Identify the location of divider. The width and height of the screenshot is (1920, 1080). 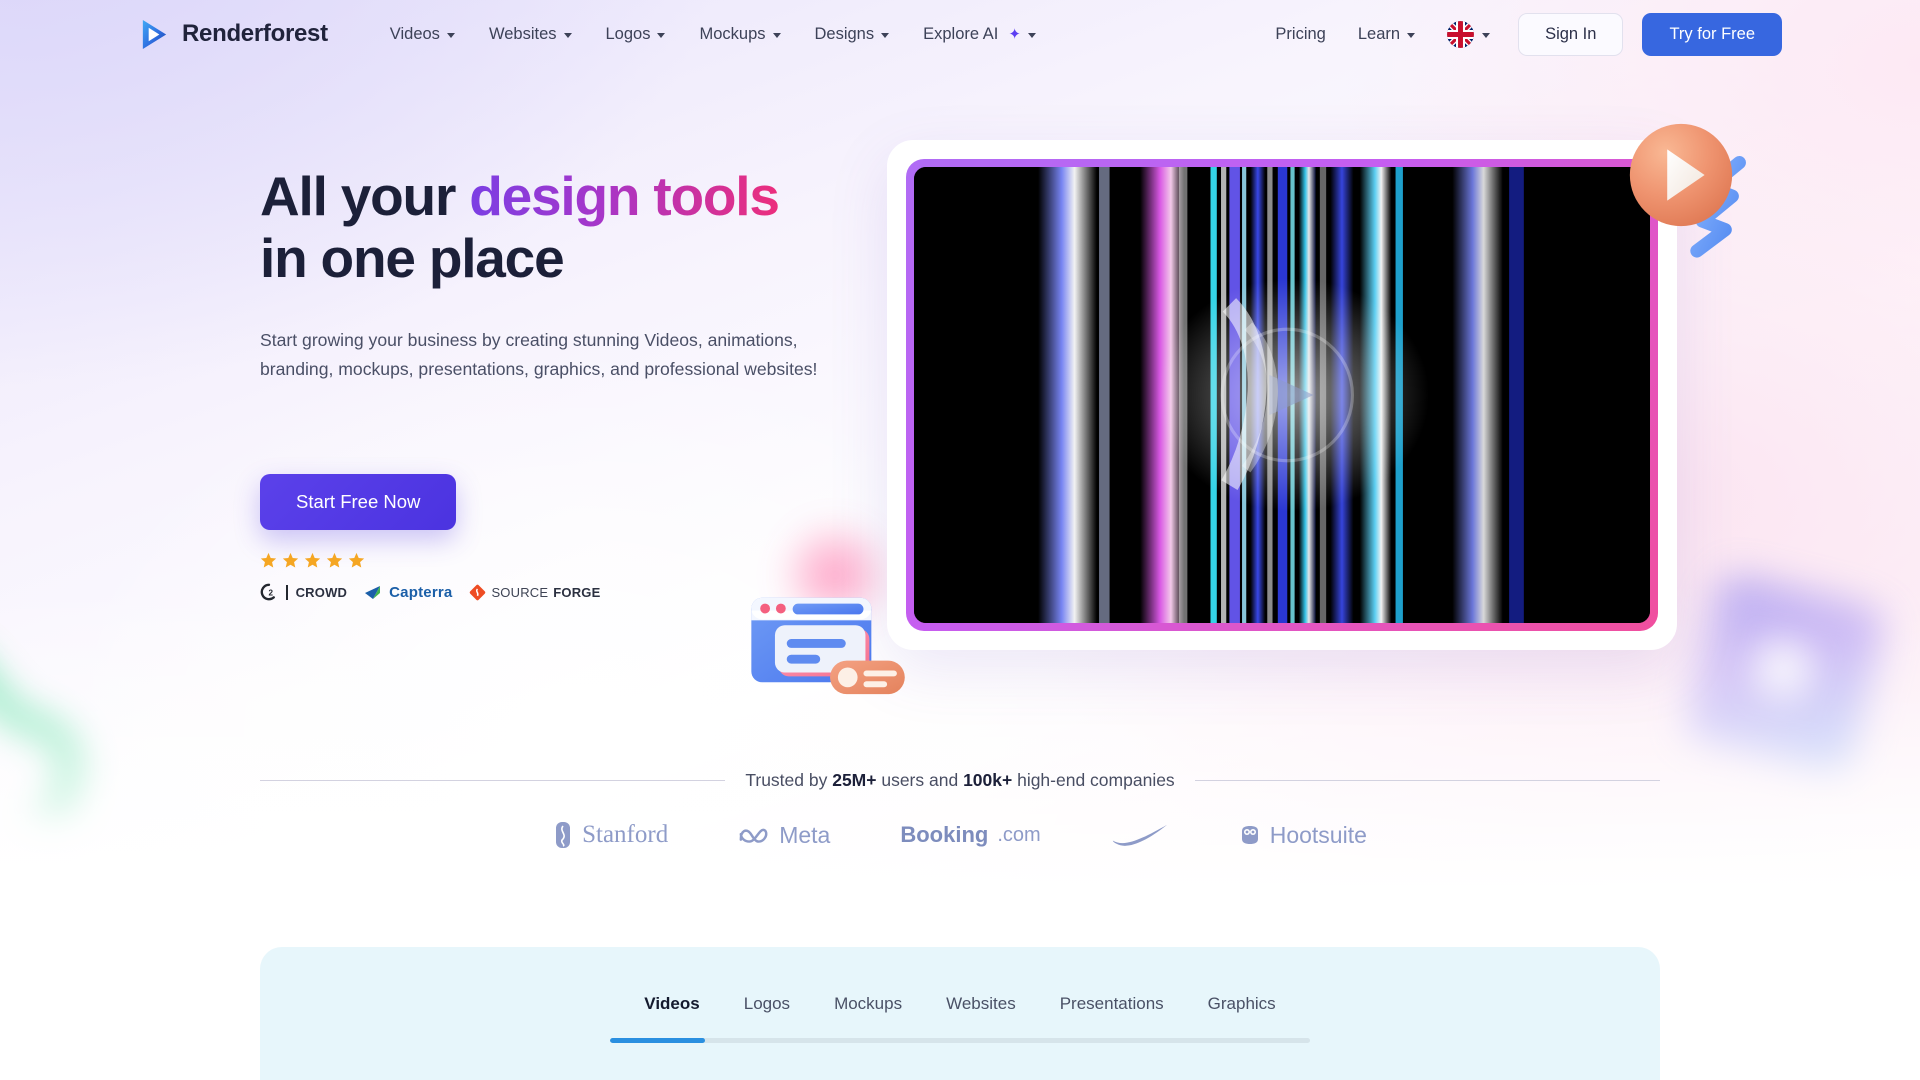
(287, 592).